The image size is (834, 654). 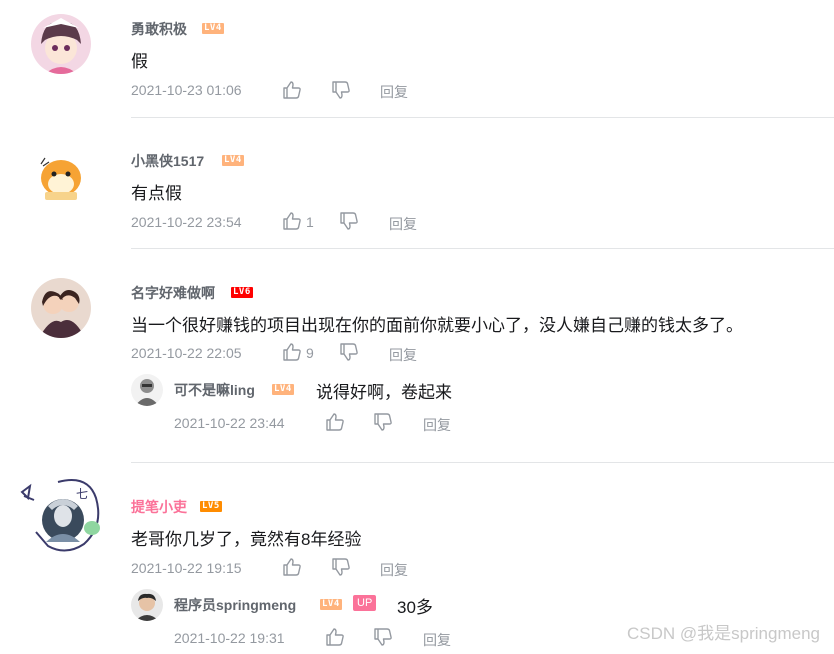 I want to click on comment-text: 说得好啊，卷起来, so click(x=384, y=392).